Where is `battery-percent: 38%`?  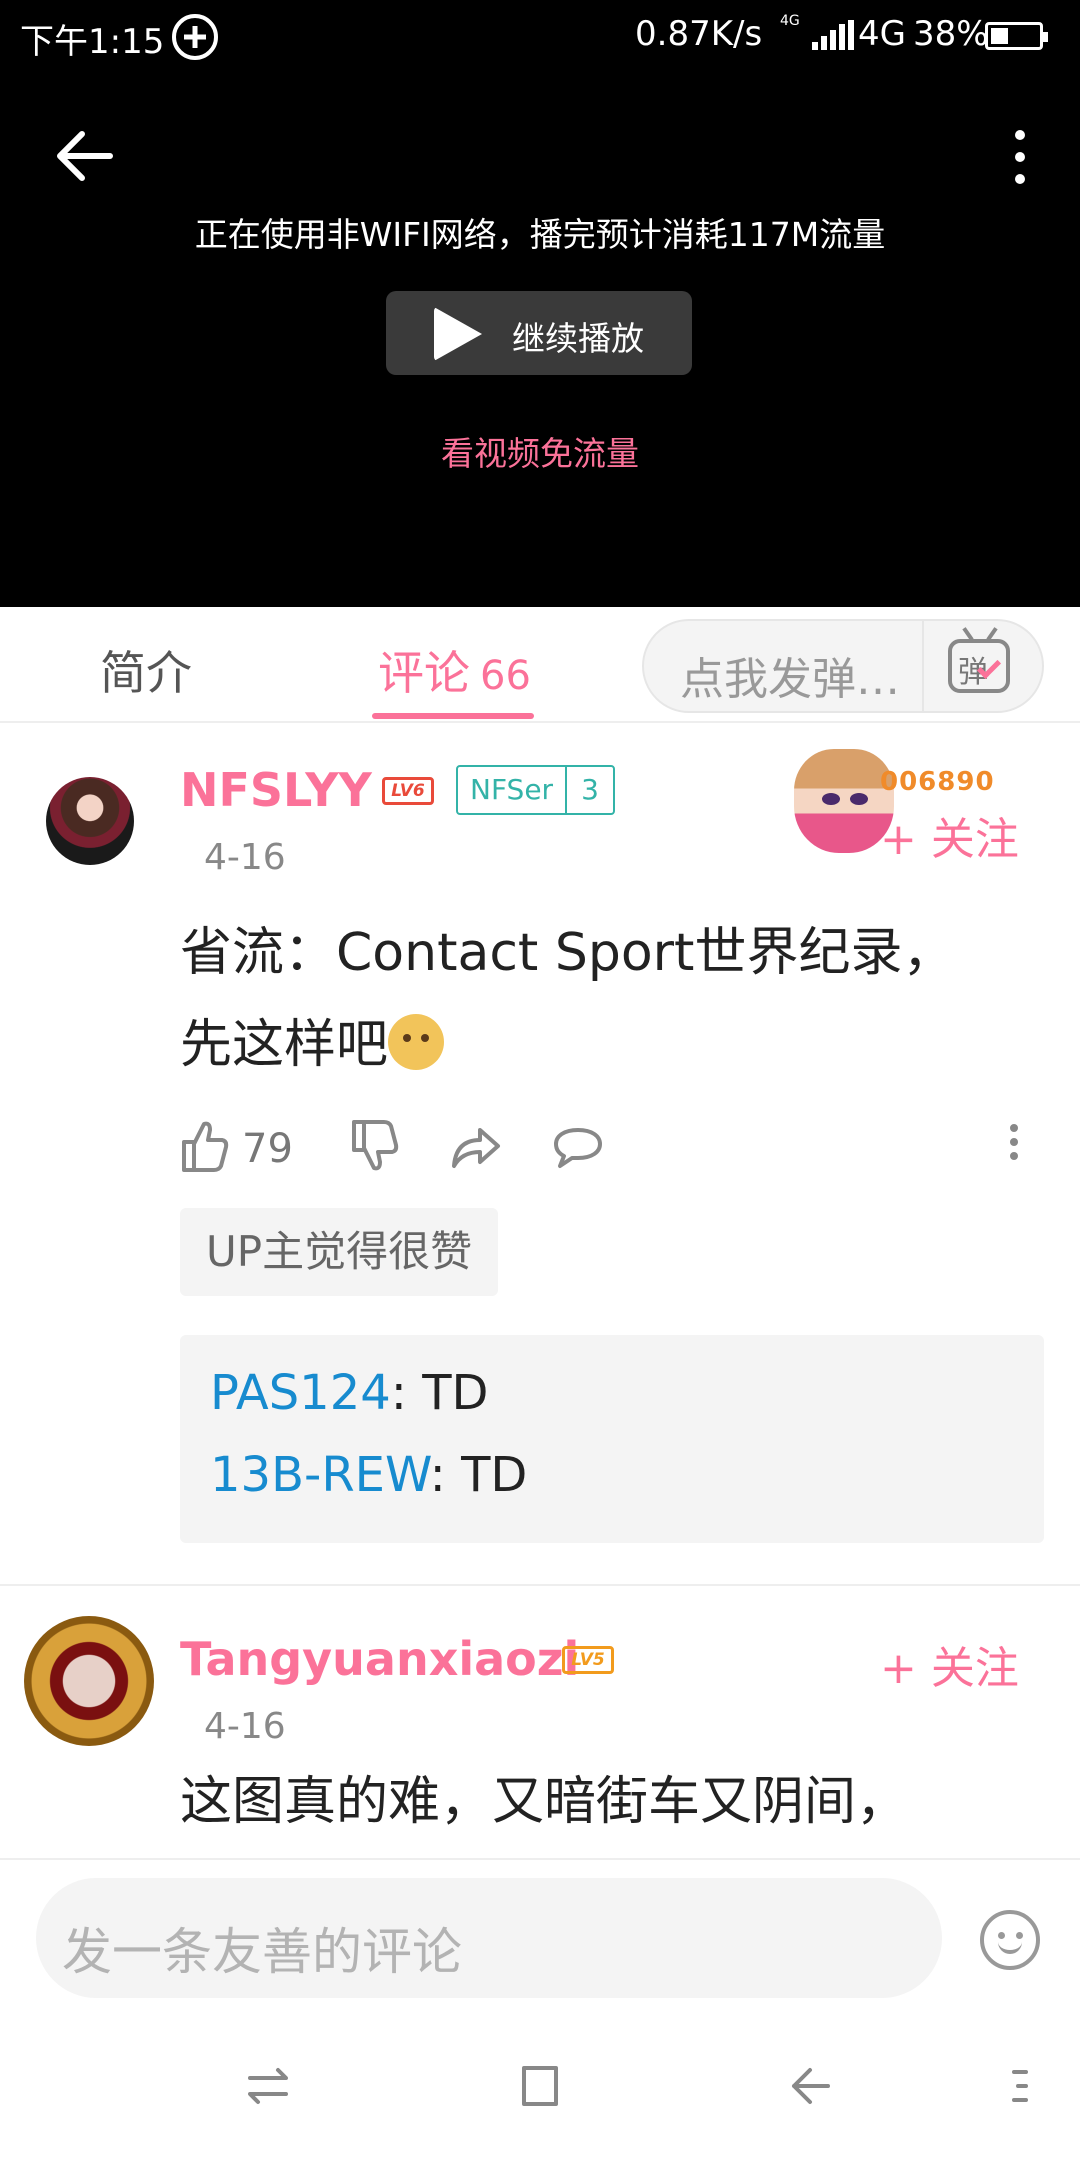
battery-percent: 38% is located at coordinates (951, 34).